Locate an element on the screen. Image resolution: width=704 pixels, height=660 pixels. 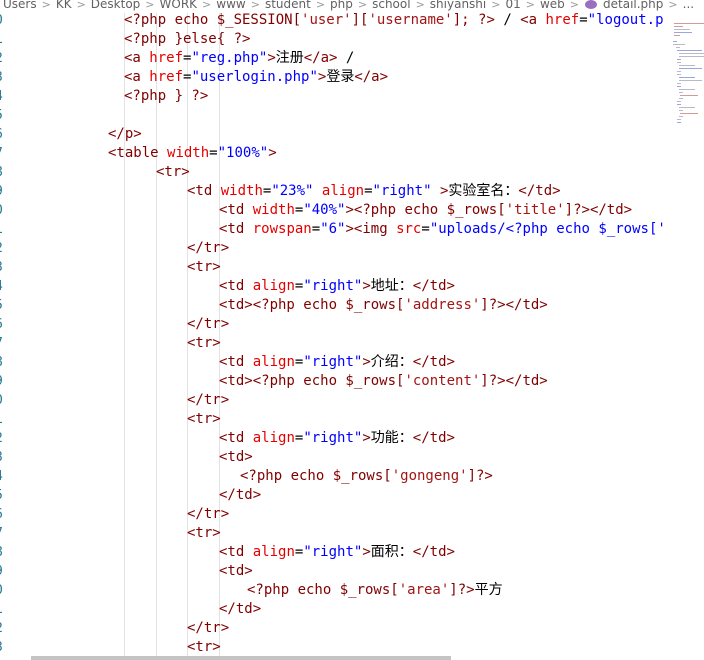
code-token: <td is located at coordinates (232, 229).